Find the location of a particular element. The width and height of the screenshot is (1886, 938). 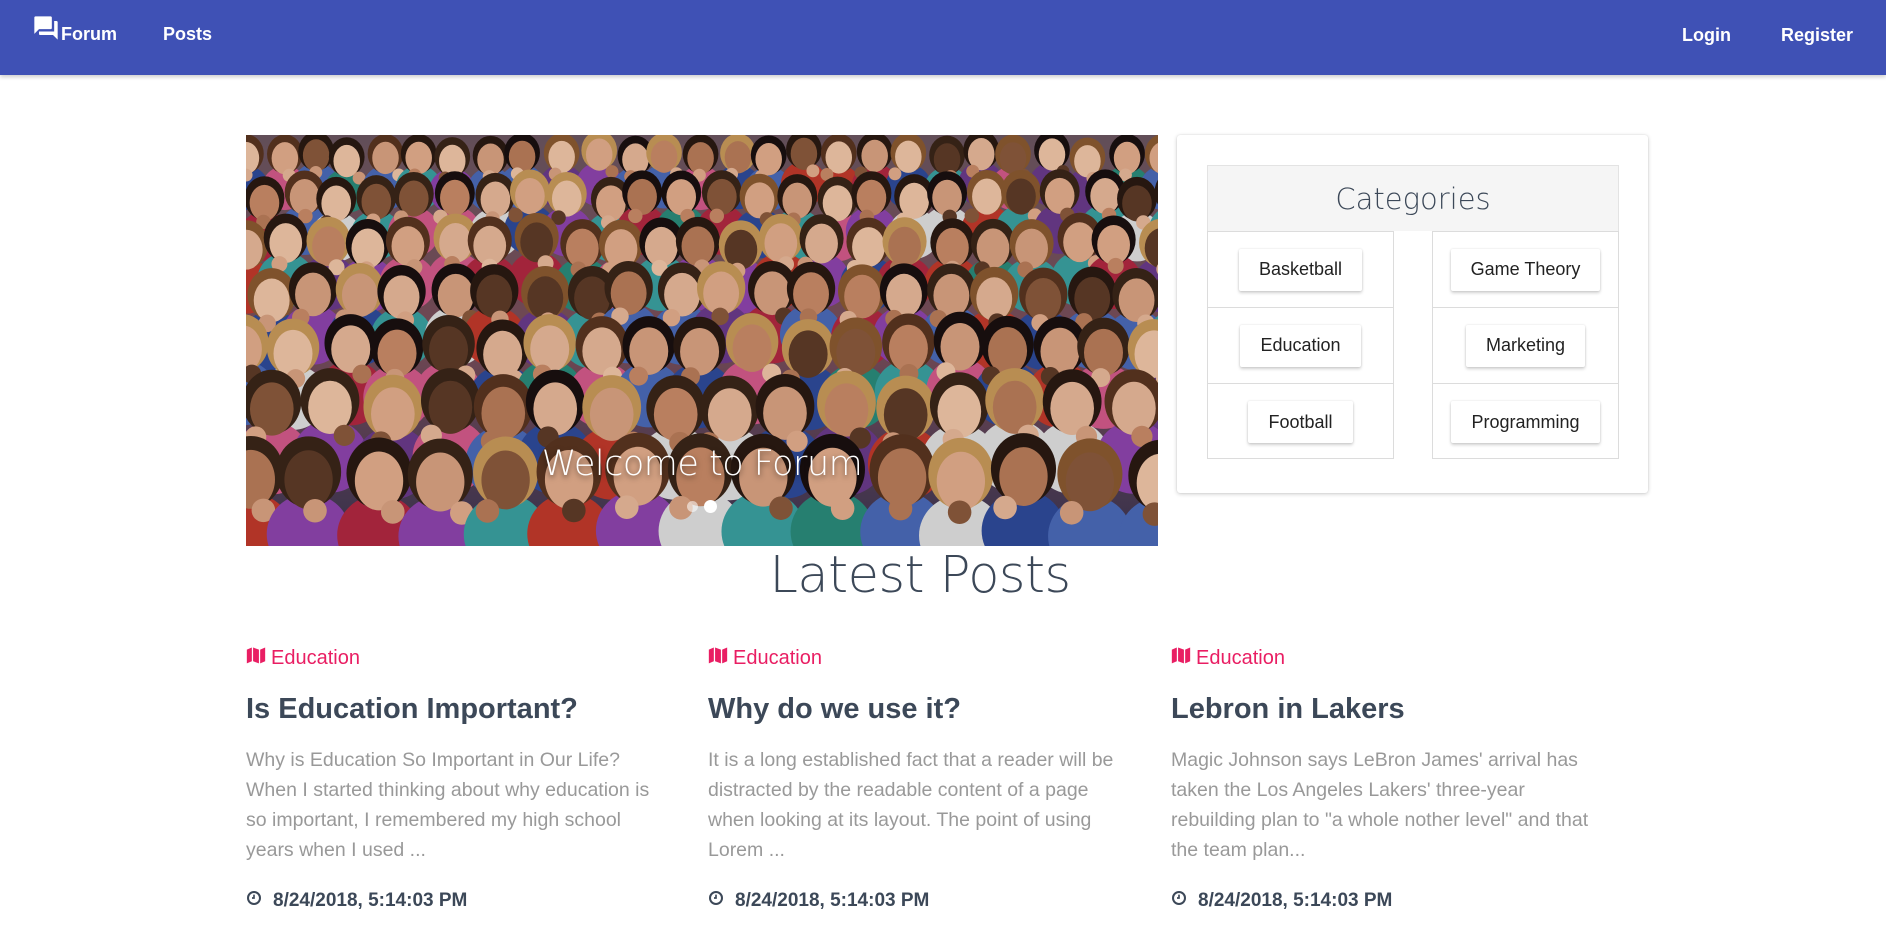

carousel-indicators is located at coordinates (702, 506).